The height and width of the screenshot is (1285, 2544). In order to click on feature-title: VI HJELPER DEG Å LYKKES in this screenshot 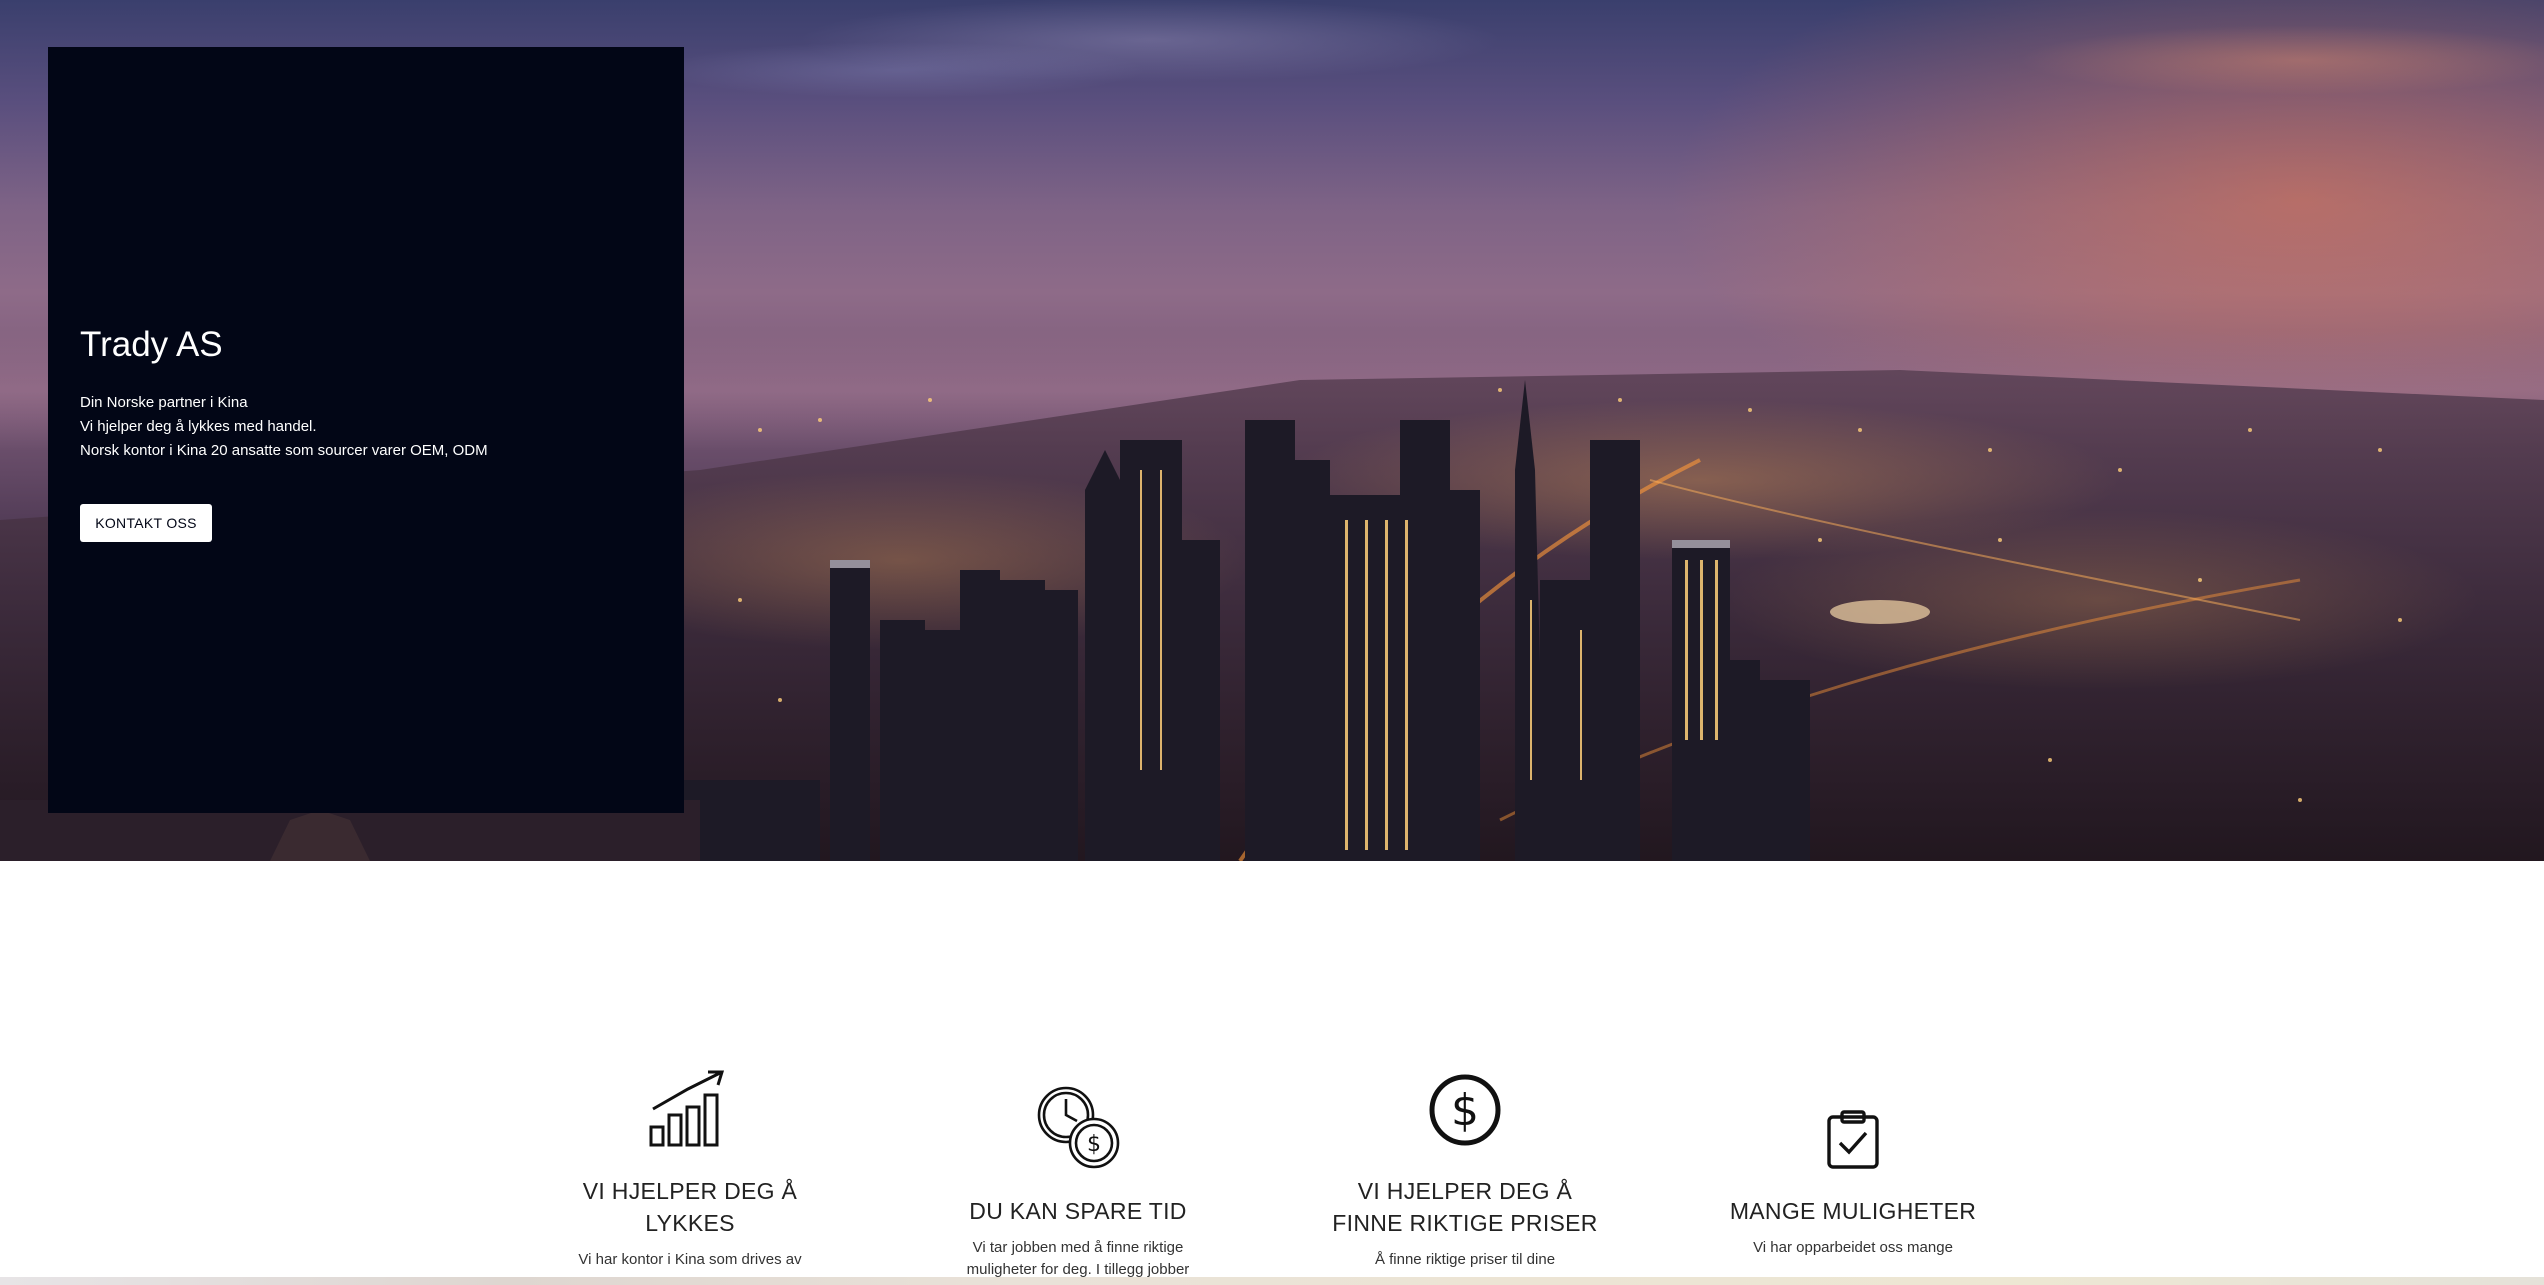, I will do `click(690, 1207)`.